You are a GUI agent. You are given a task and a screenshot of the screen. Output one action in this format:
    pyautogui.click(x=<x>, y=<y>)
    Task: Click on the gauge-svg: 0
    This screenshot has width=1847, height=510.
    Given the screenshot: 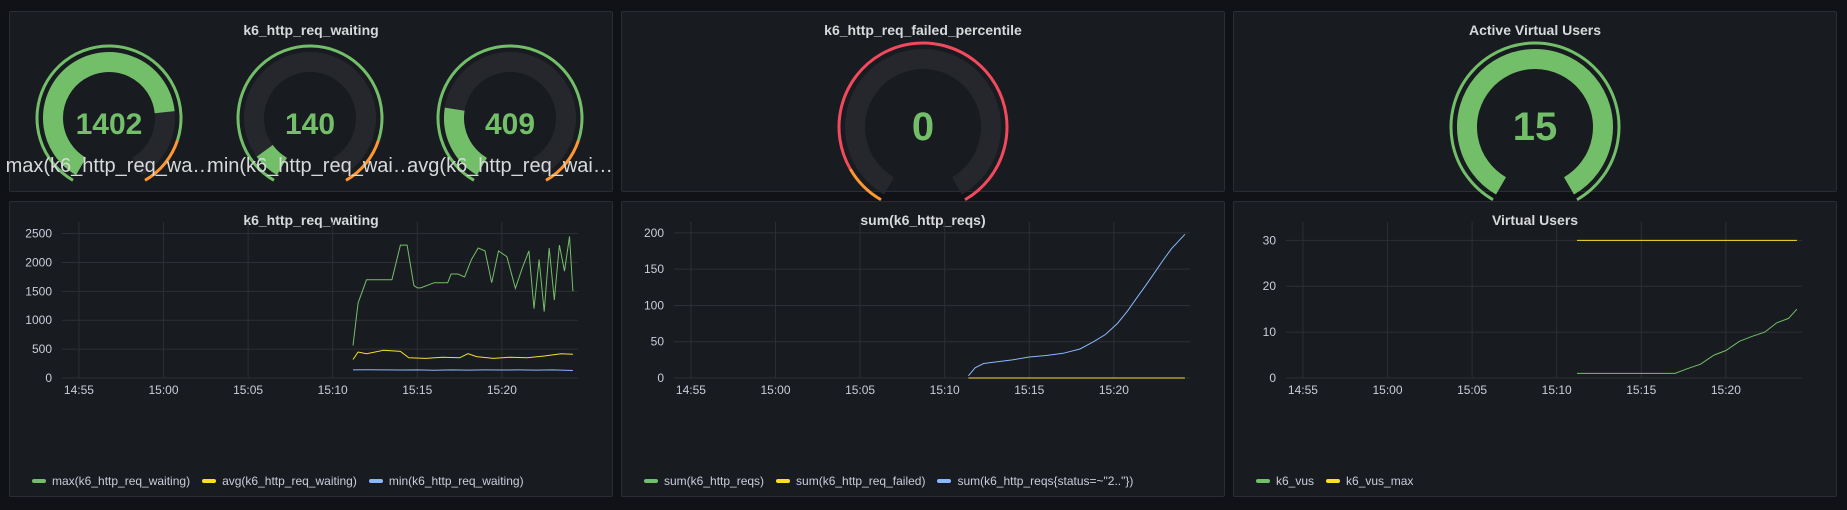 What is the action you would take?
    pyautogui.click(x=923, y=121)
    